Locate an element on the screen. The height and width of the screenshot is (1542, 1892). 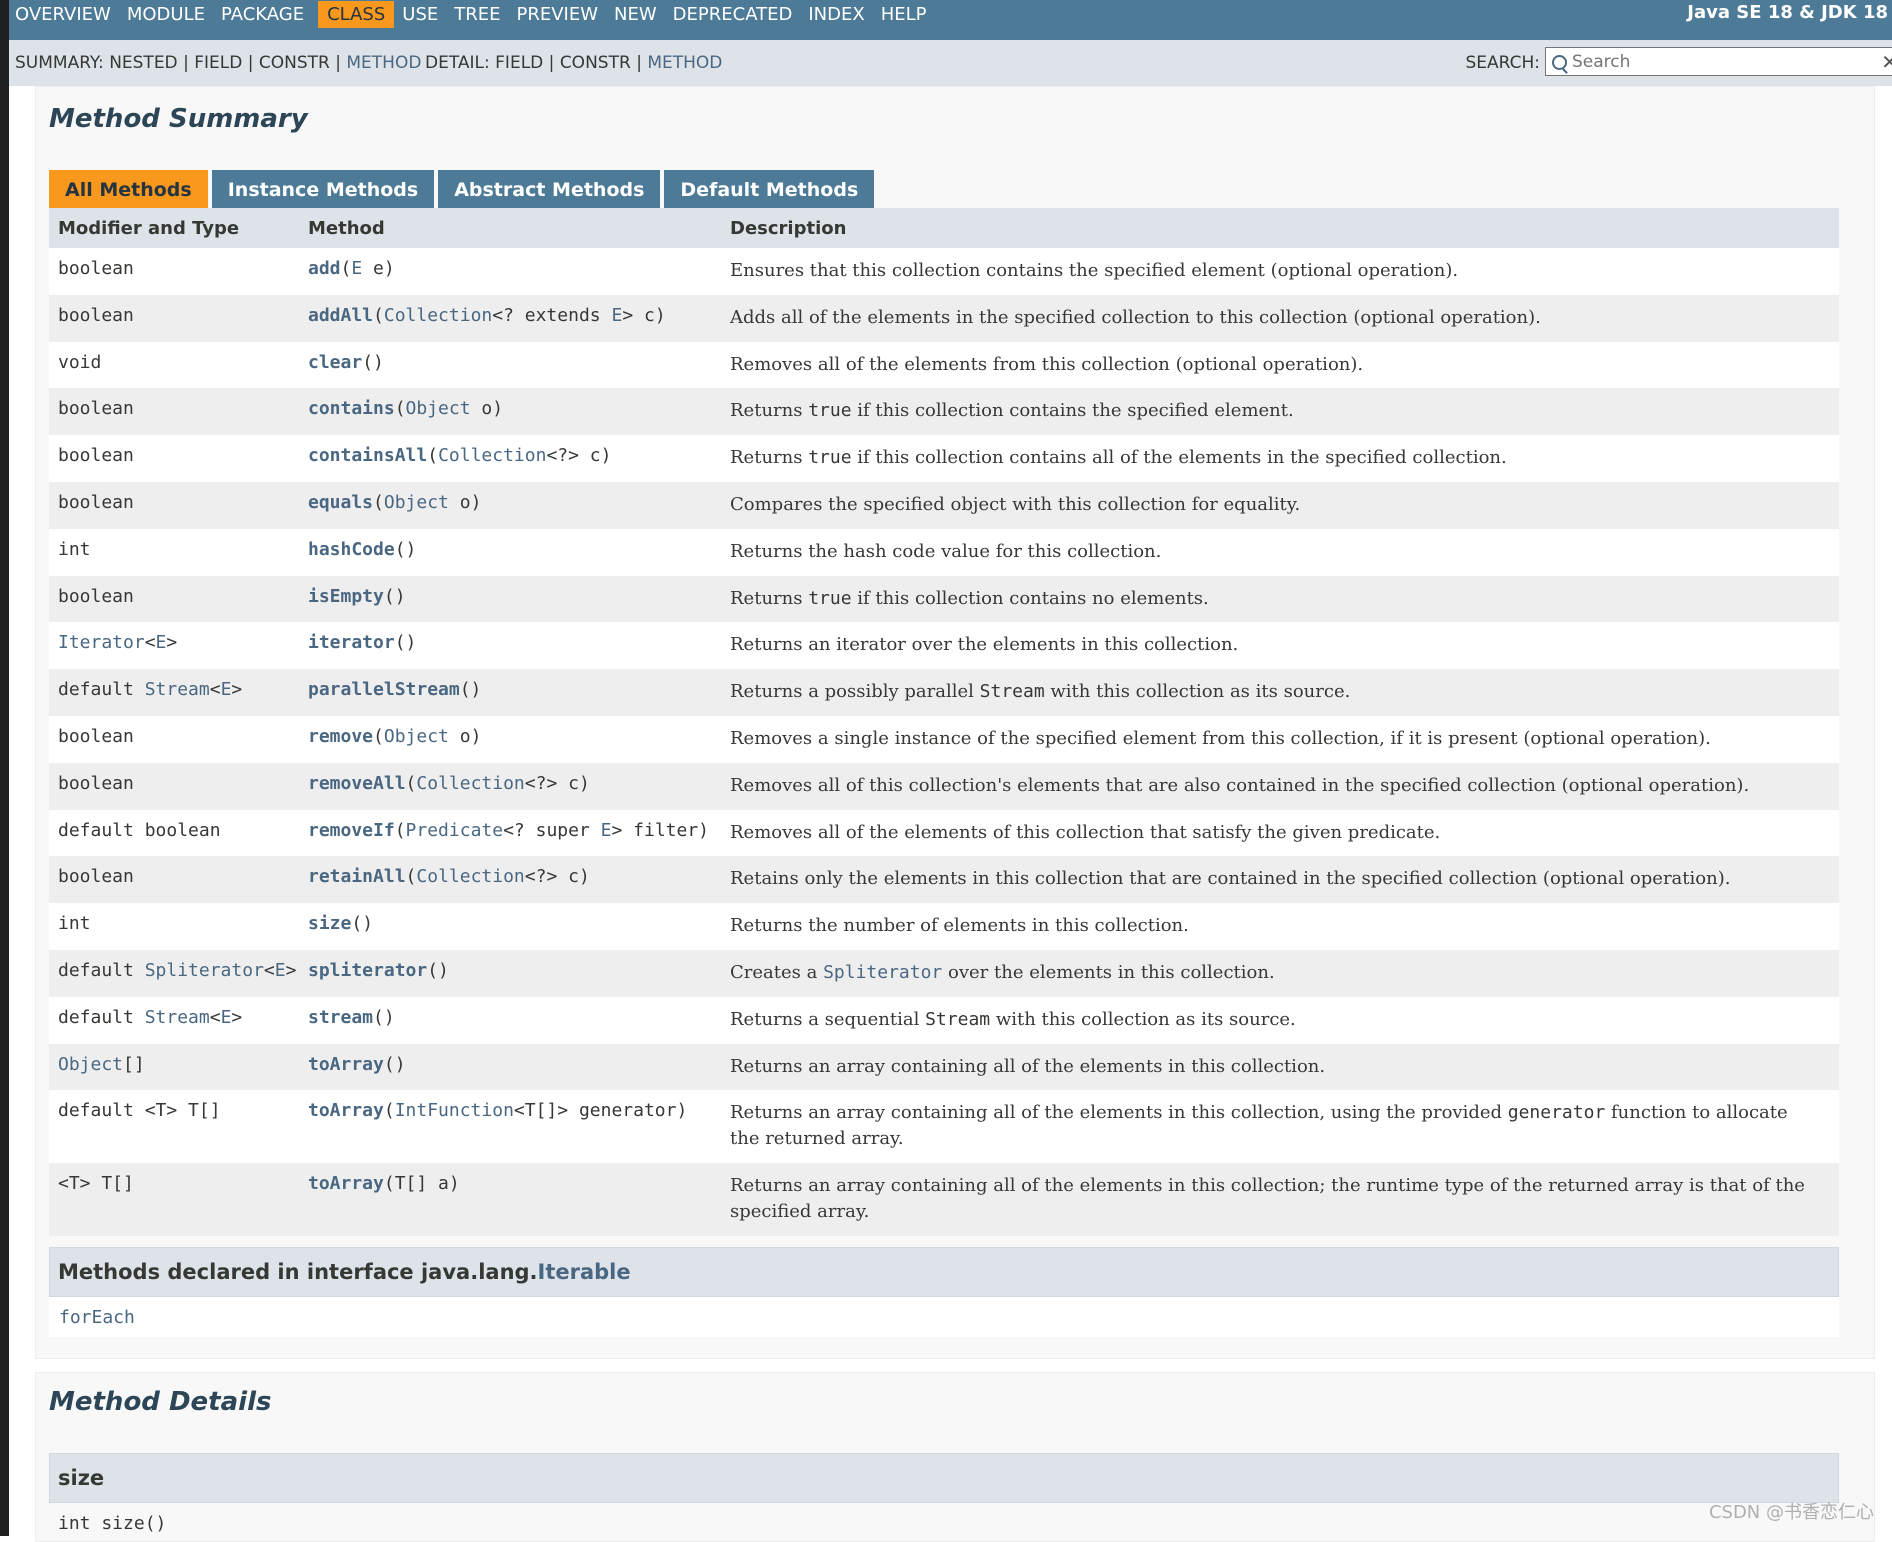
method-name-link: stream is located at coordinates (340, 1017).